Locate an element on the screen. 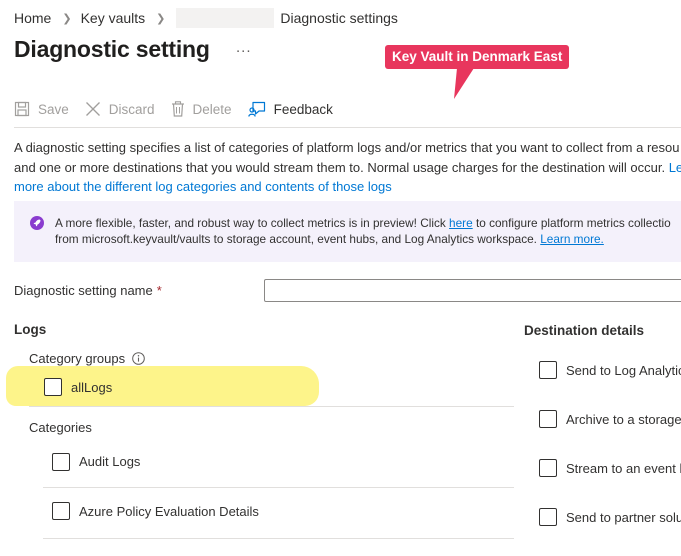 This screenshot has height=556, width=681. log-analytics-checkbox is located at coordinates (548, 370).